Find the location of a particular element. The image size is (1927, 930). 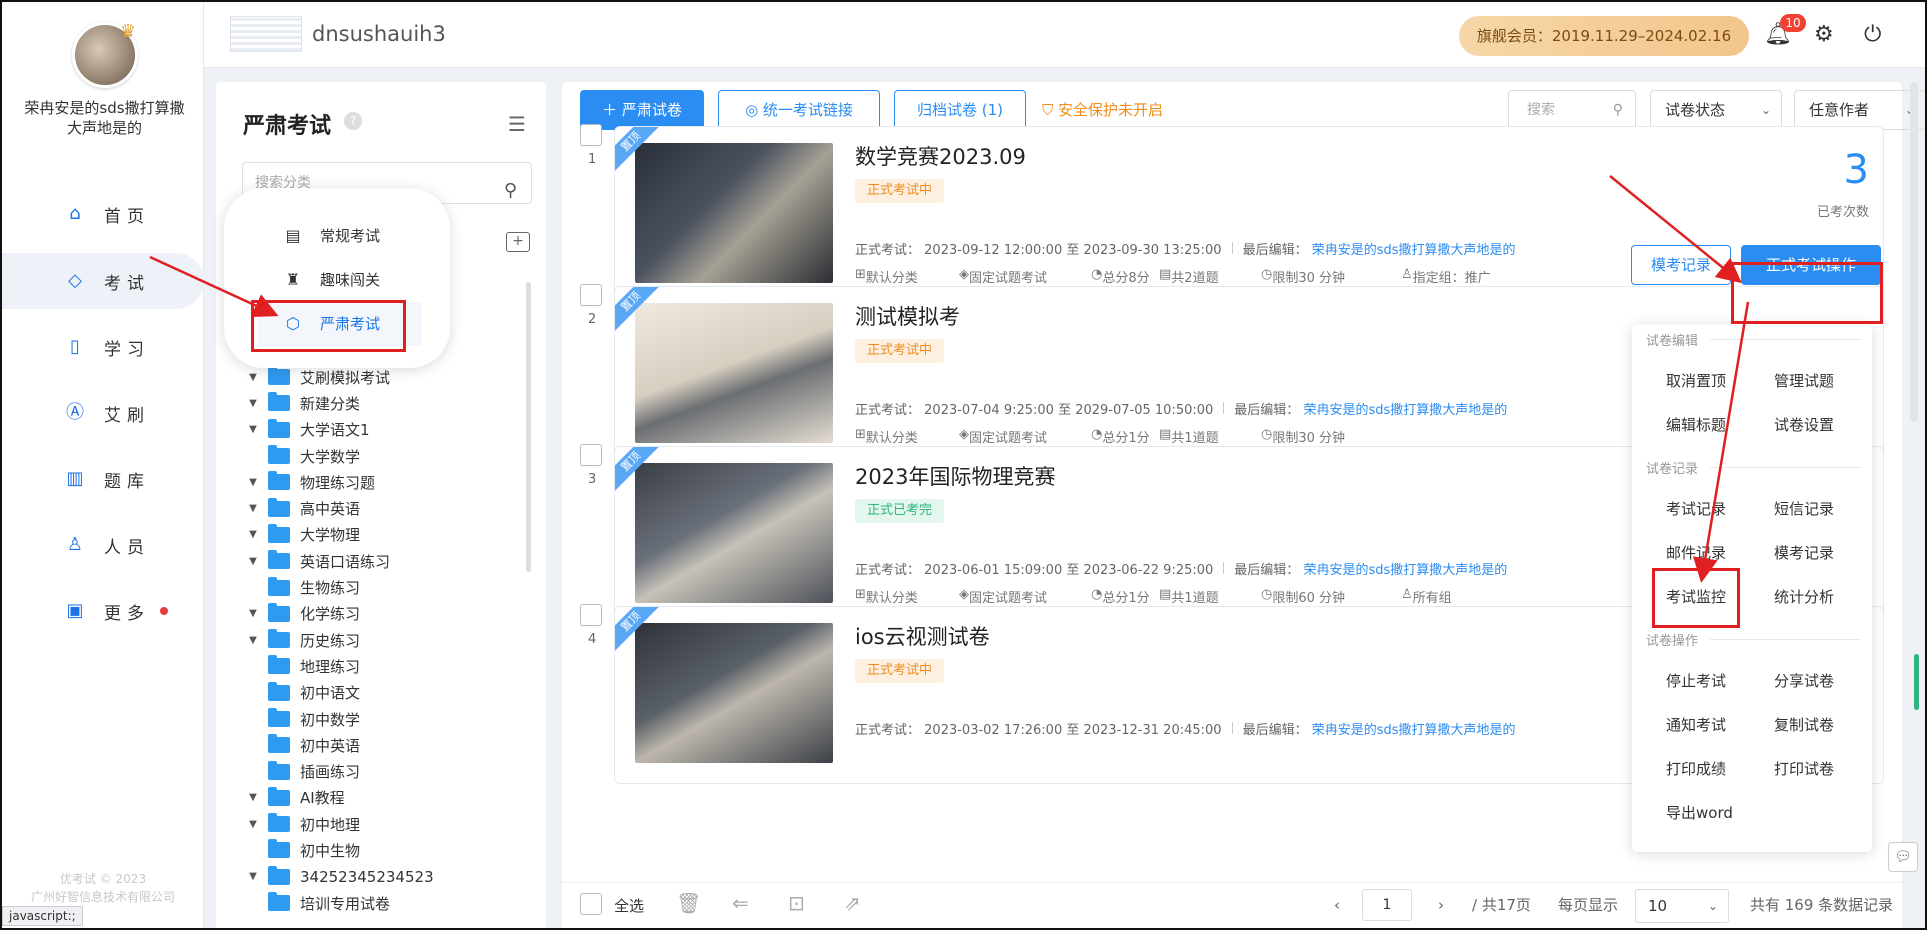

tree-item: ▼ 化学练习 is located at coordinates (384, 614).